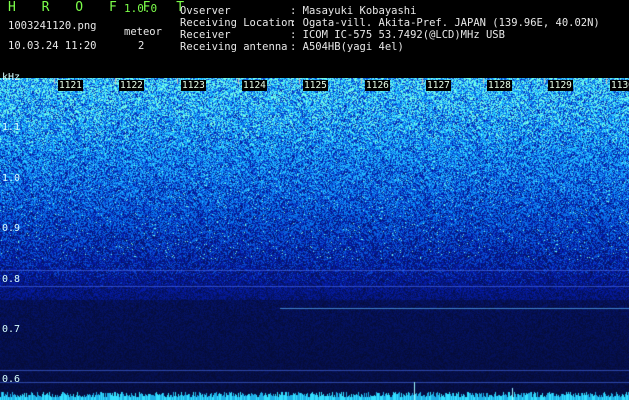 This screenshot has height=400, width=629. I want to click on time-tick-label: 1125, so click(315, 85).